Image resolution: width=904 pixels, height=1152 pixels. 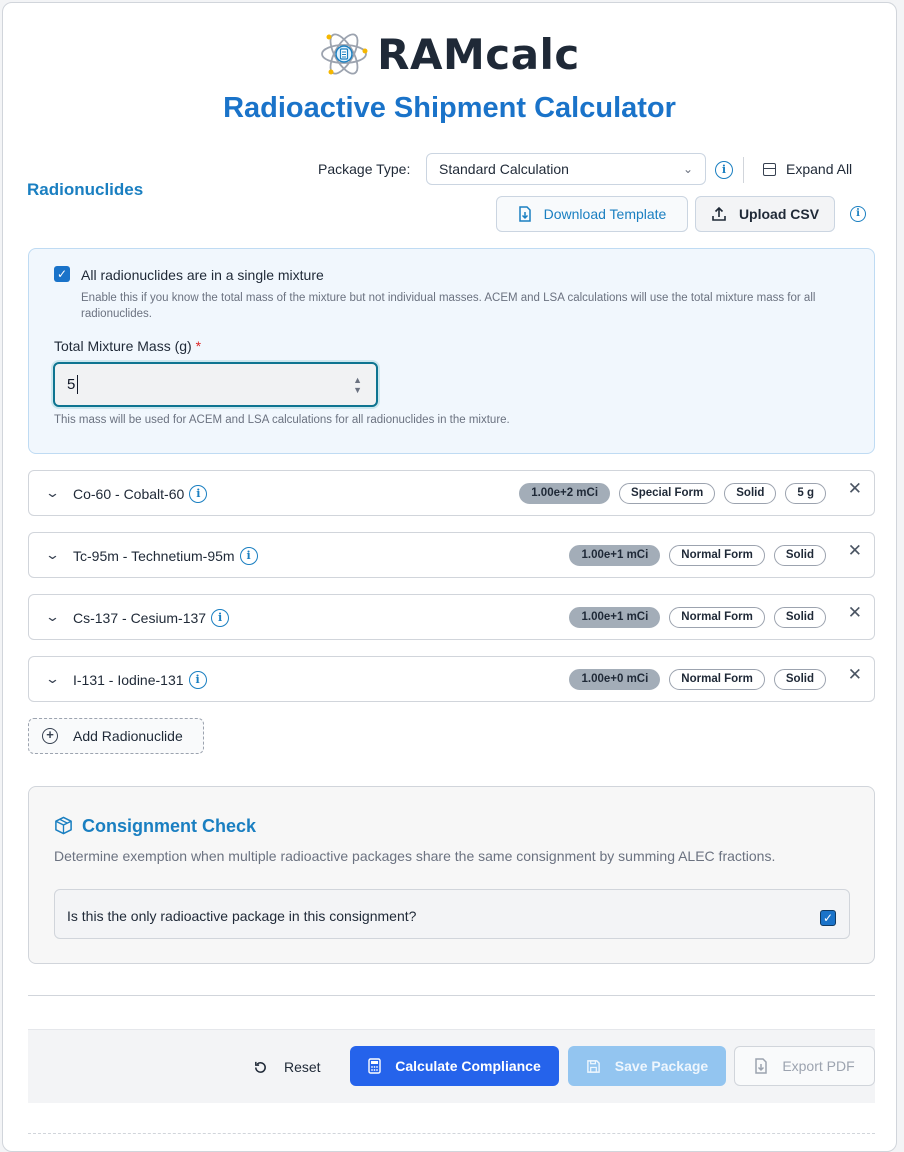 What do you see at coordinates (605, 214) in the screenshot?
I see `download-template-label: Download Template` at bounding box center [605, 214].